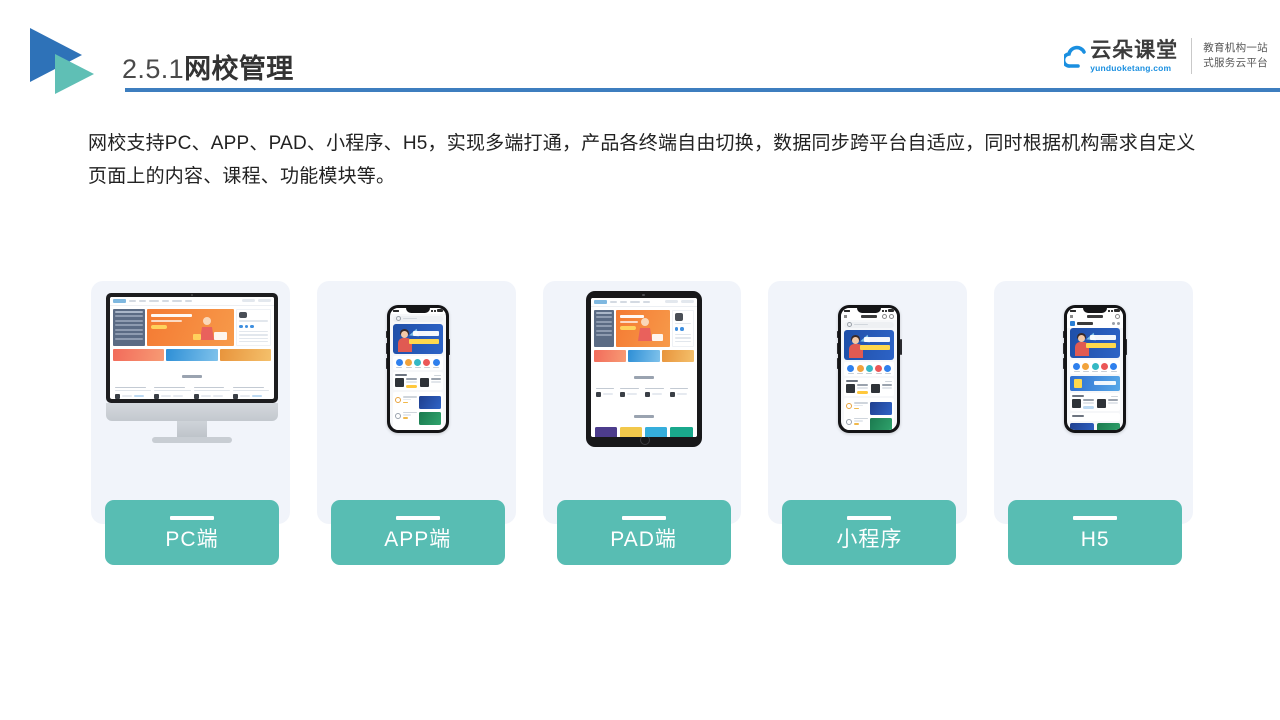  Describe the element at coordinates (418, 539) in the screenshot. I see `card-label-text: APP端` at that location.